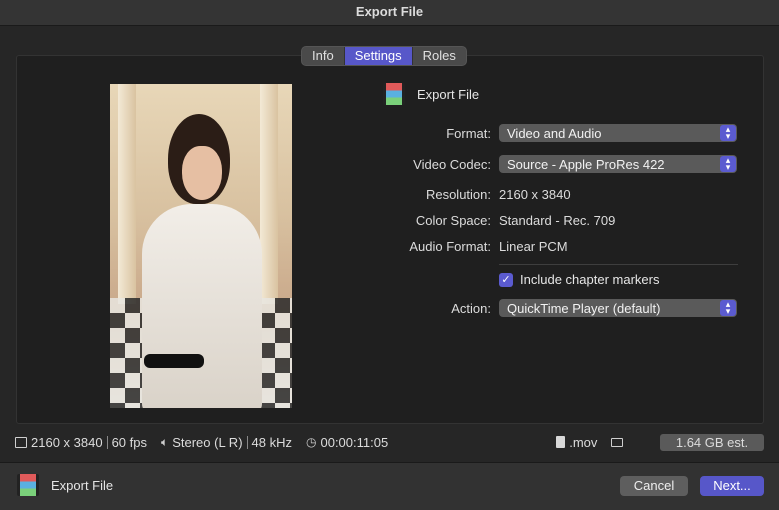 This screenshot has width=779, height=510. What do you see at coordinates (654, 486) in the screenshot?
I see `cancel-button: Cancel` at bounding box center [654, 486].